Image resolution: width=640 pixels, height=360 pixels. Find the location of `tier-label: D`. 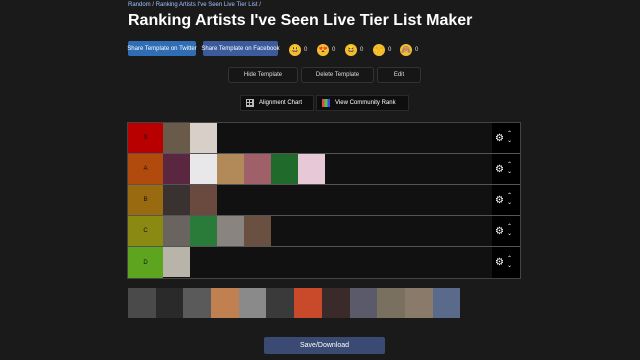

tier-label: D is located at coordinates (145, 262).